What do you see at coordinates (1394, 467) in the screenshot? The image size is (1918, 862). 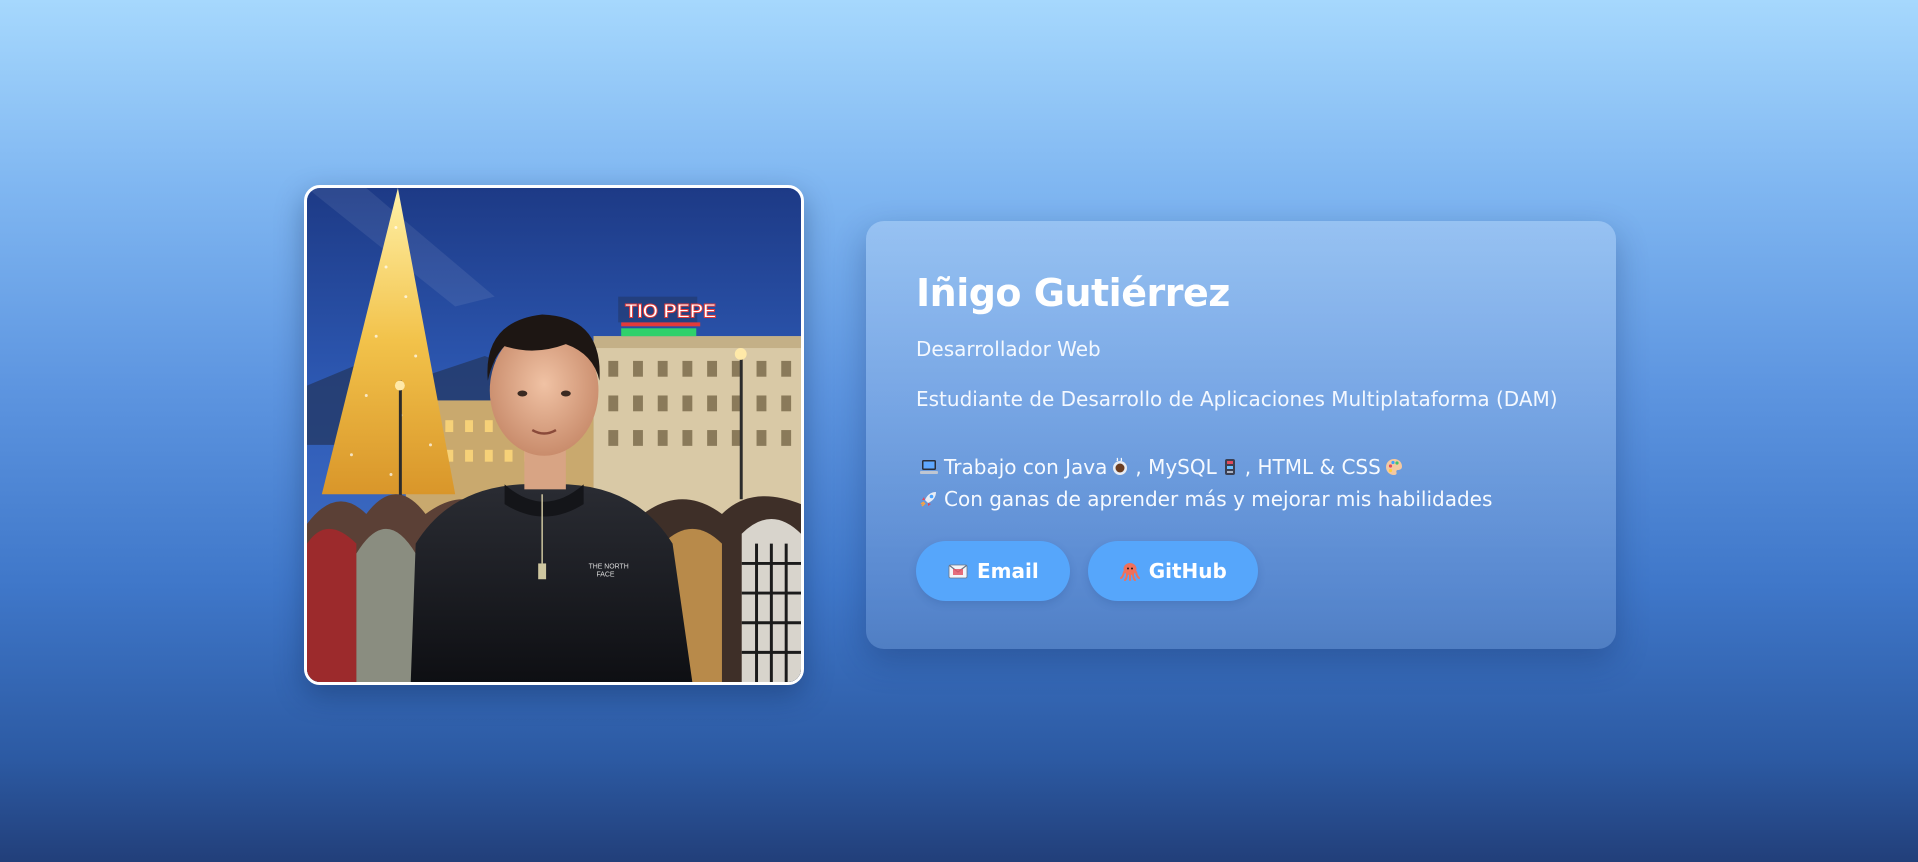 I see `palette-icon` at bounding box center [1394, 467].